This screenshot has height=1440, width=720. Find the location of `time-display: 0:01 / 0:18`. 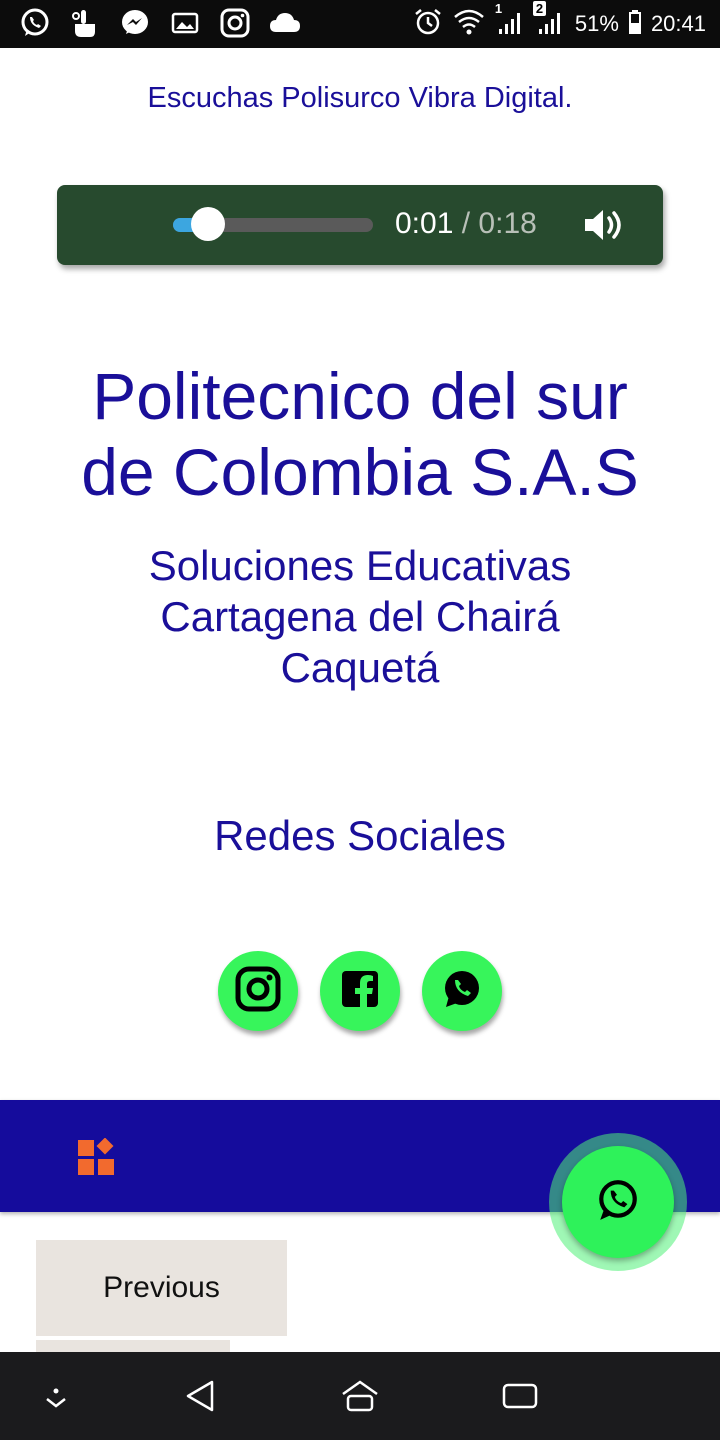

time-display: 0:01 / 0:18 is located at coordinates (466, 224).